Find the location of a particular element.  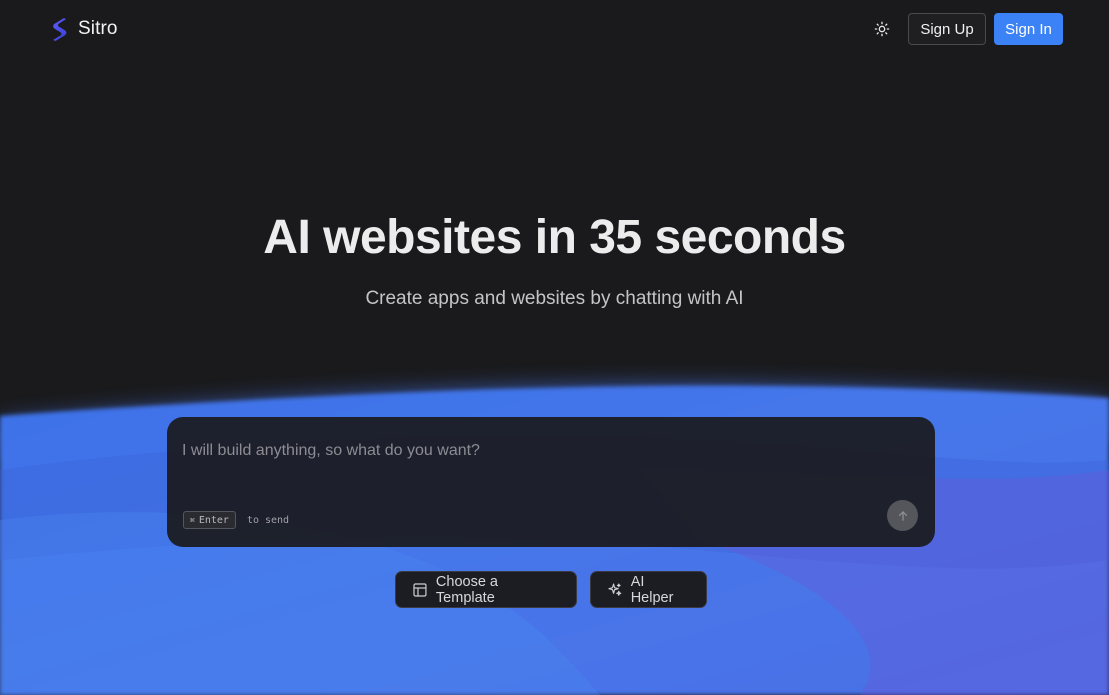

choose-template-label: Choose a Template is located at coordinates (466, 589).